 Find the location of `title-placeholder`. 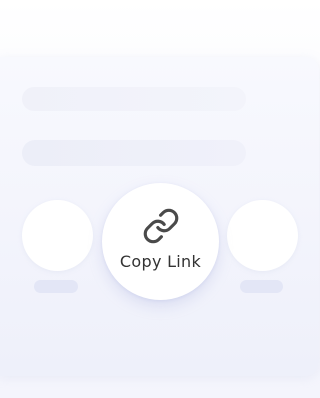

title-placeholder is located at coordinates (134, 99).